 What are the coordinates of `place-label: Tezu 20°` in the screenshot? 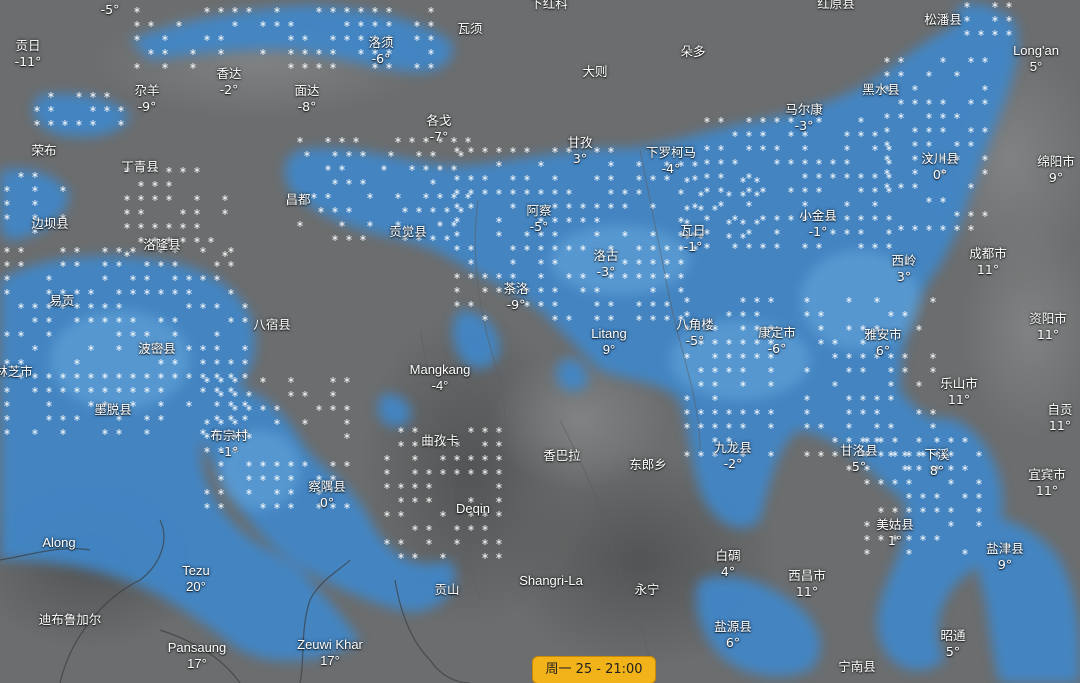 It's located at (195, 579).